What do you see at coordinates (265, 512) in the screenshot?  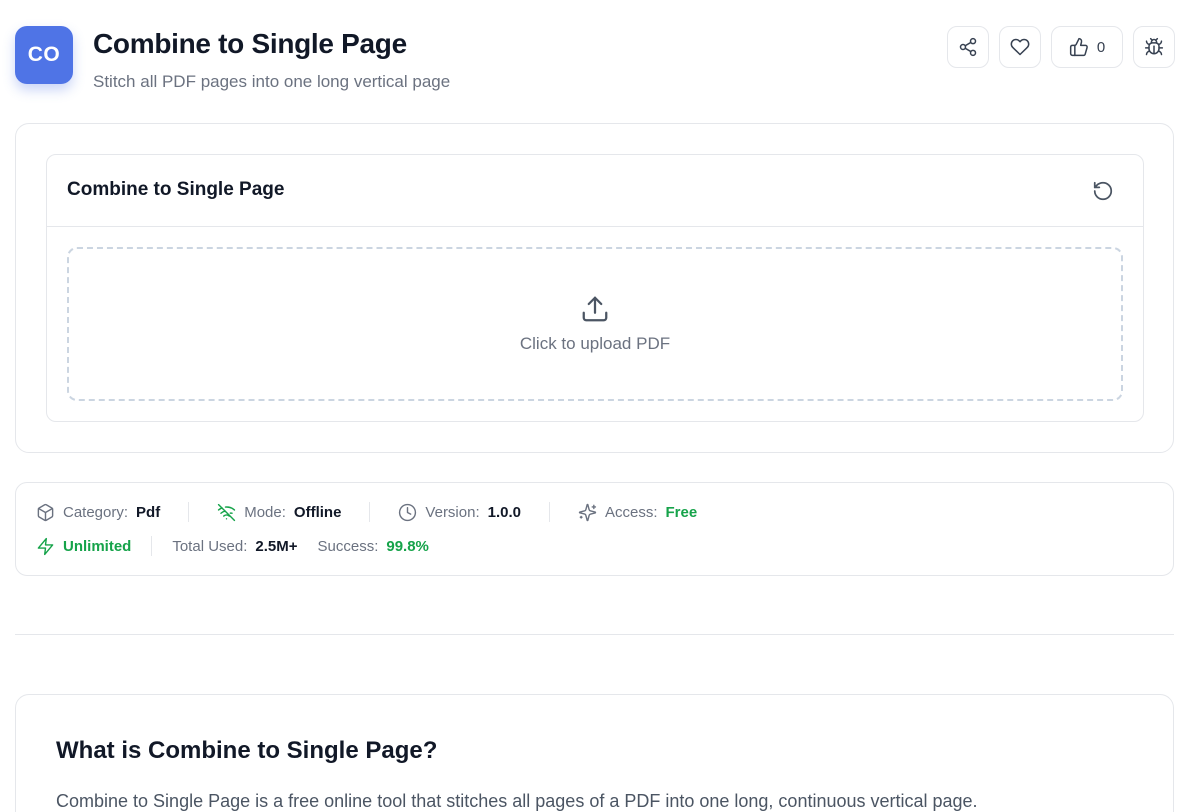 I see `mode-label: Mode:` at bounding box center [265, 512].